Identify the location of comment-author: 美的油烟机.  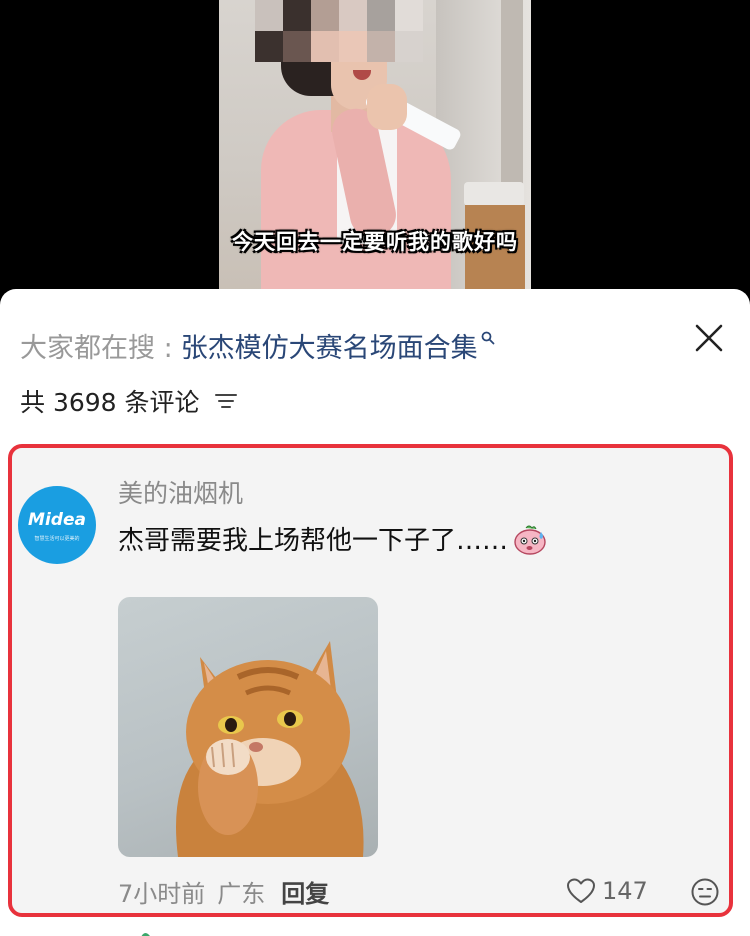
(180, 492).